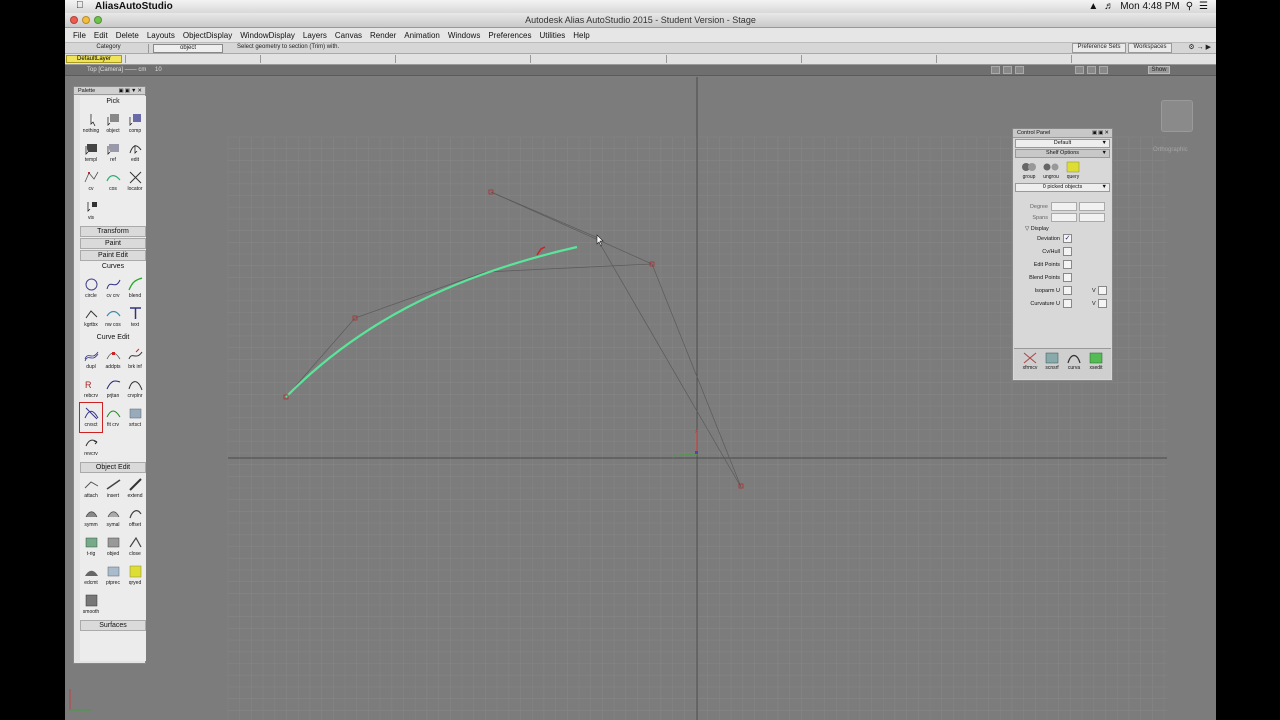 This screenshot has height=720, width=1280. I want to click on track-icon, so click(1007, 70).